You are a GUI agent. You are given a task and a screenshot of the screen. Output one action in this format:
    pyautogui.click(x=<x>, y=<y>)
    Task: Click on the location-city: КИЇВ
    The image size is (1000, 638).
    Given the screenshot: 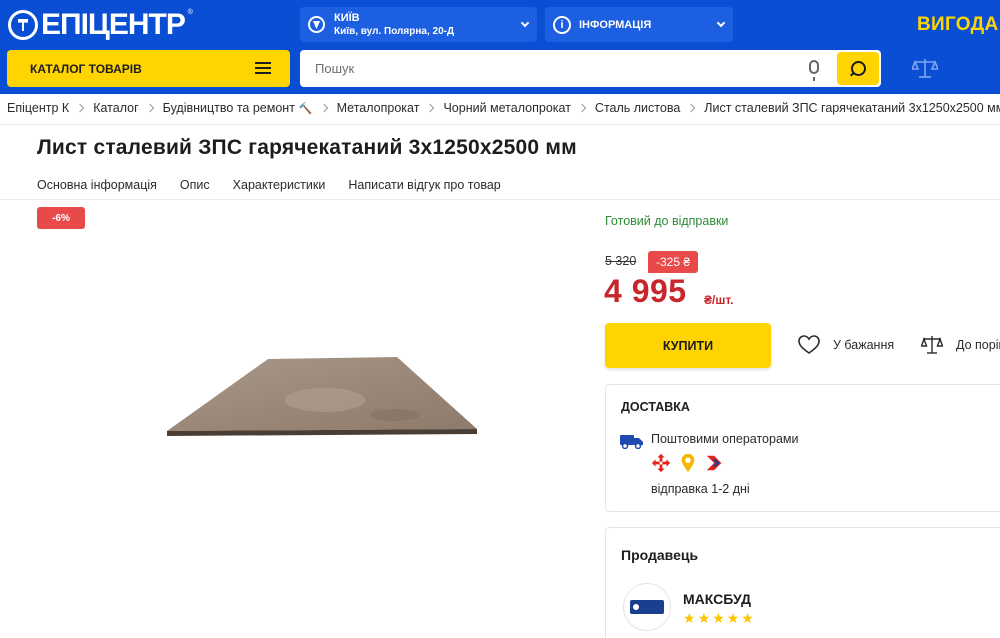 What is the action you would take?
    pyautogui.click(x=347, y=17)
    